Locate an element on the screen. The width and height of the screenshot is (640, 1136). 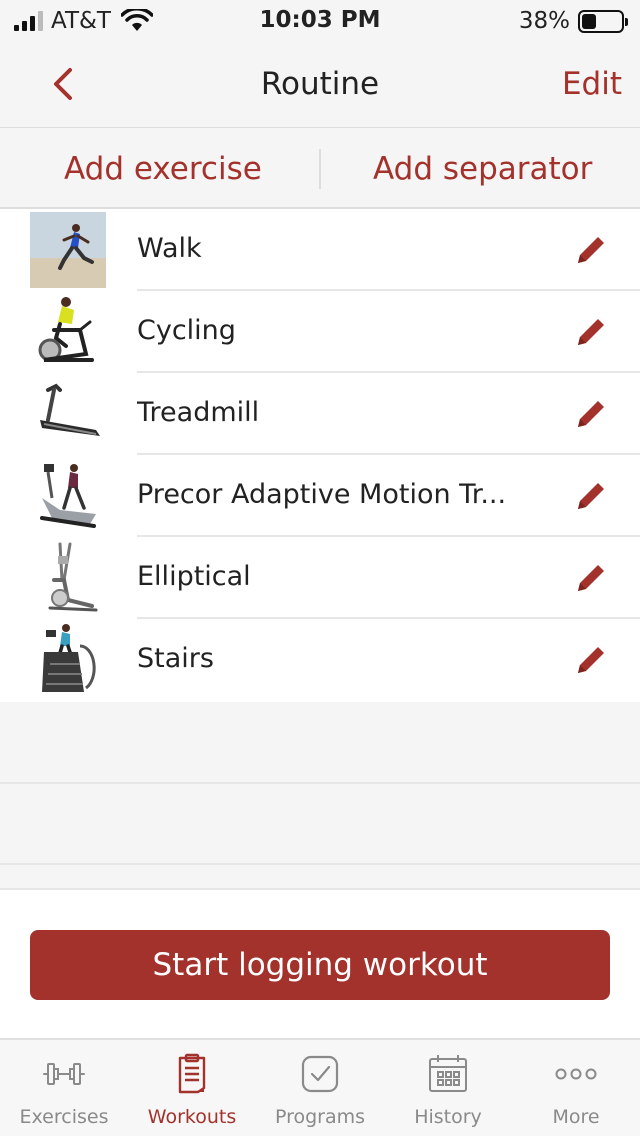
tab-programs: Programs is located at coordinates (320, 1090).